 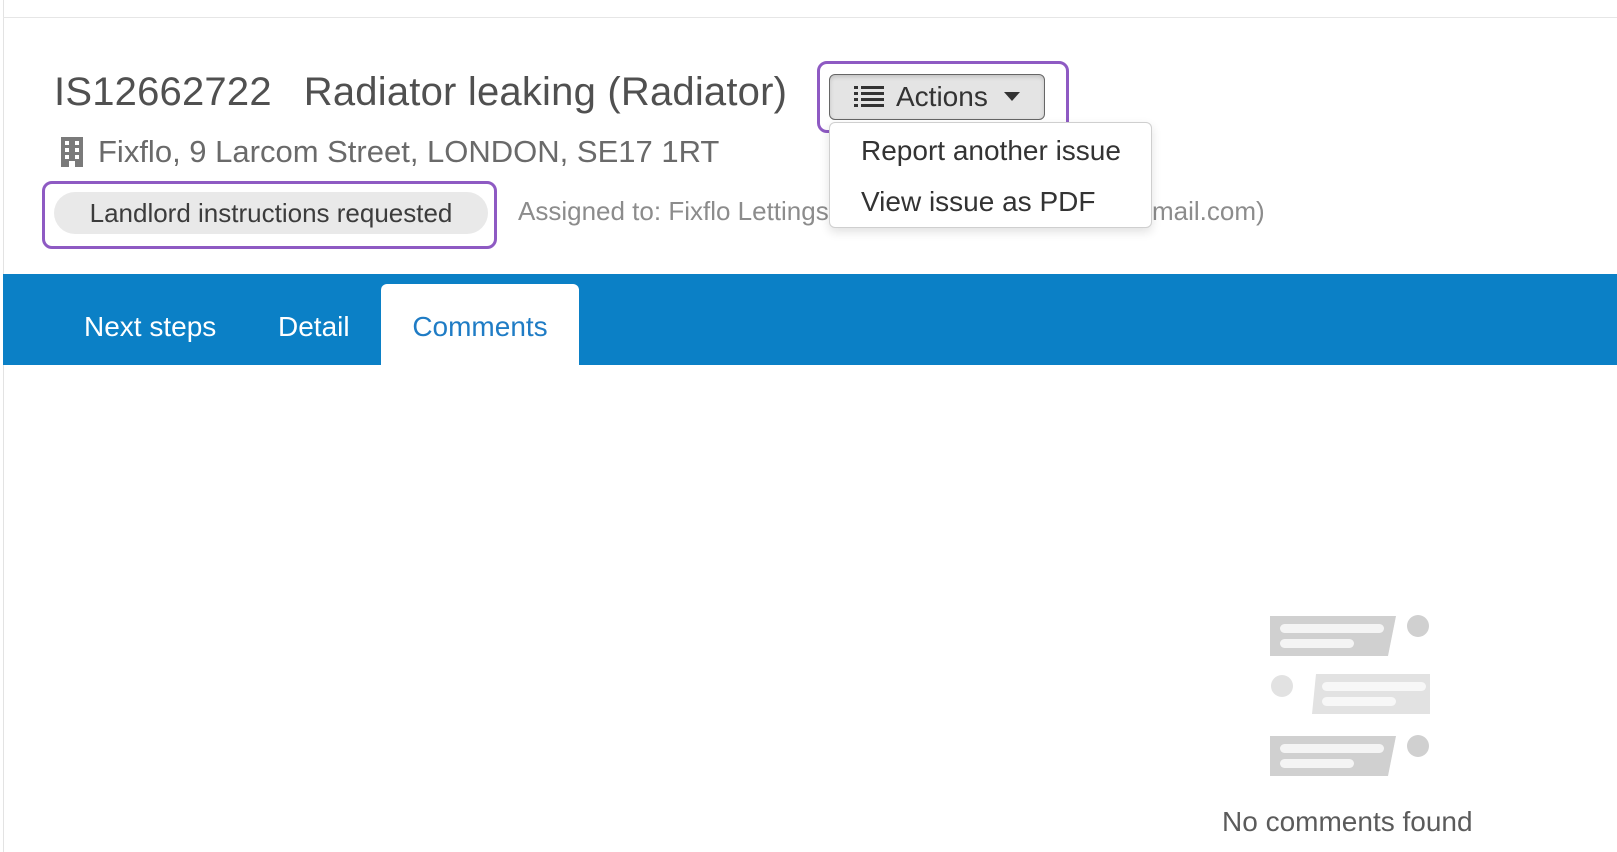 What do you see at coordinates (545, 92) in the screenshot?
I see `issue-title-text: Radiator leaking (Radiator)` at bounding box center [545, 92].